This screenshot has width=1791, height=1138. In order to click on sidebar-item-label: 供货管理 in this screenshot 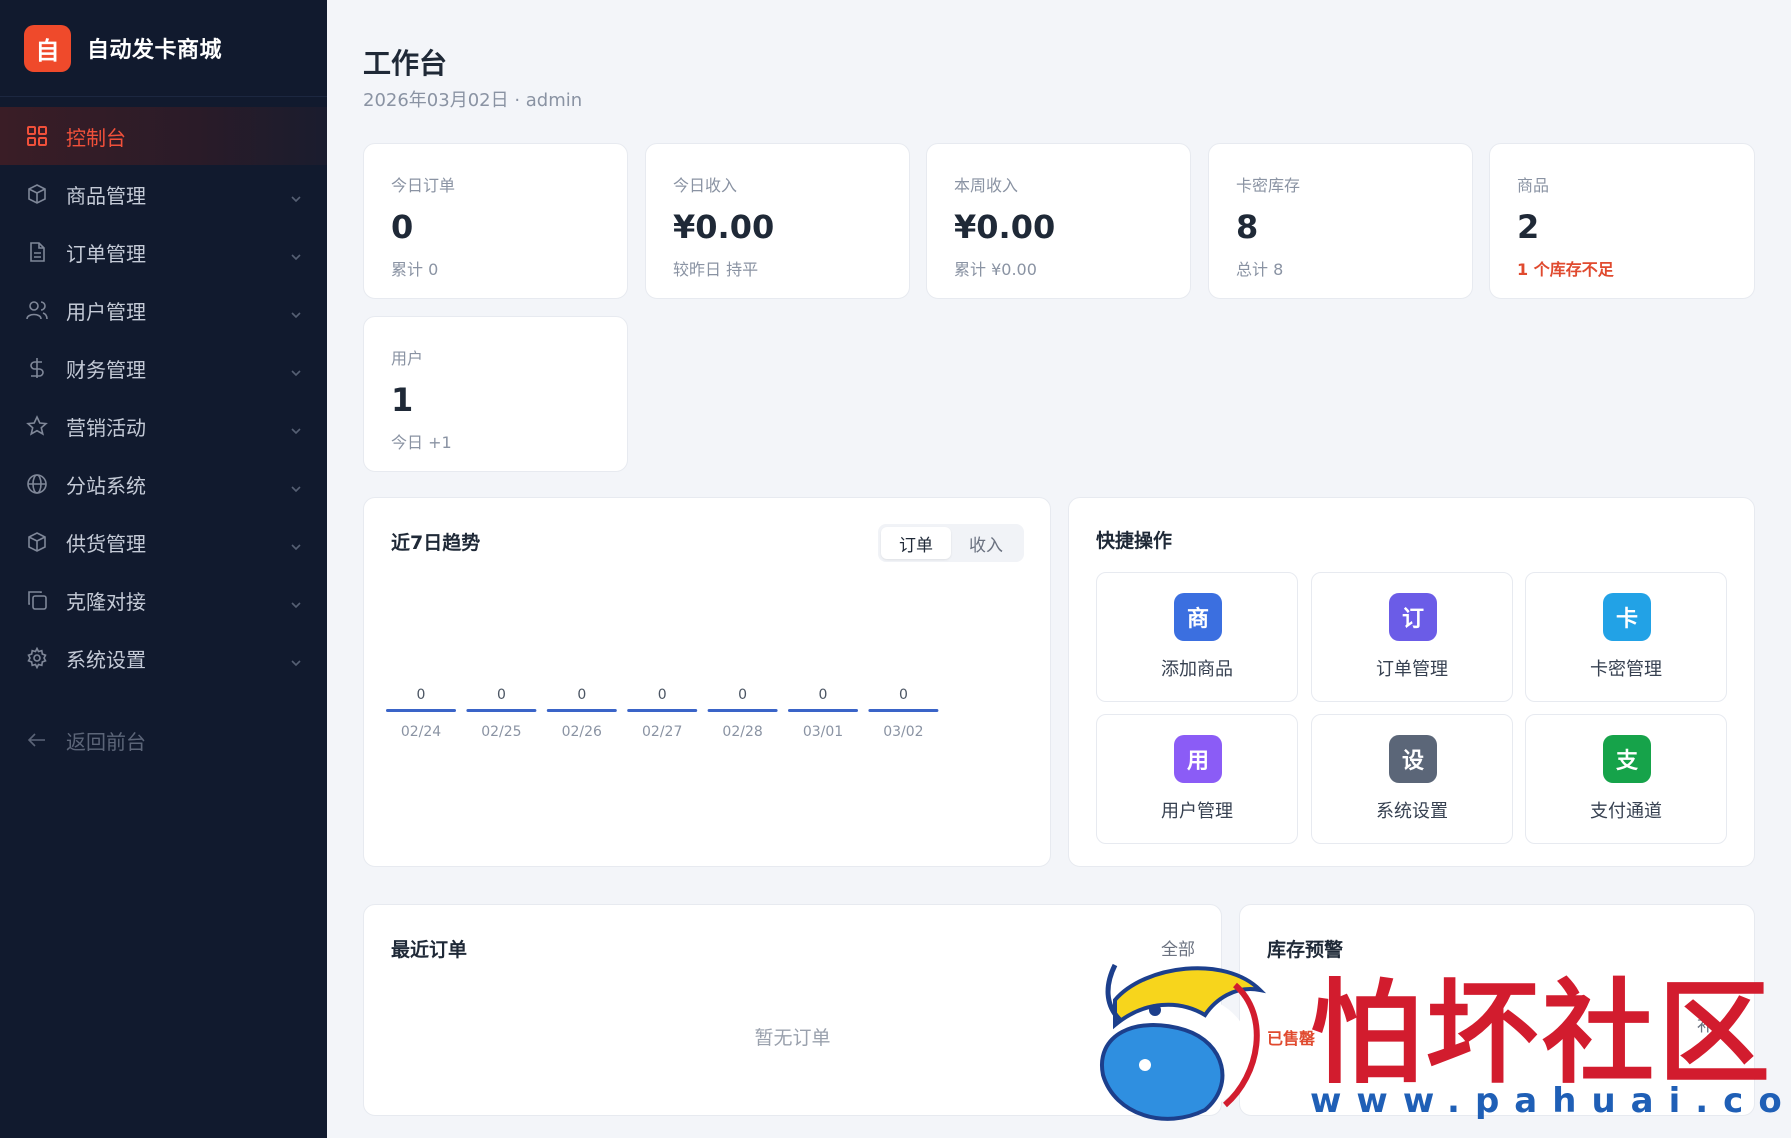, I will do `click(106, 543)`.